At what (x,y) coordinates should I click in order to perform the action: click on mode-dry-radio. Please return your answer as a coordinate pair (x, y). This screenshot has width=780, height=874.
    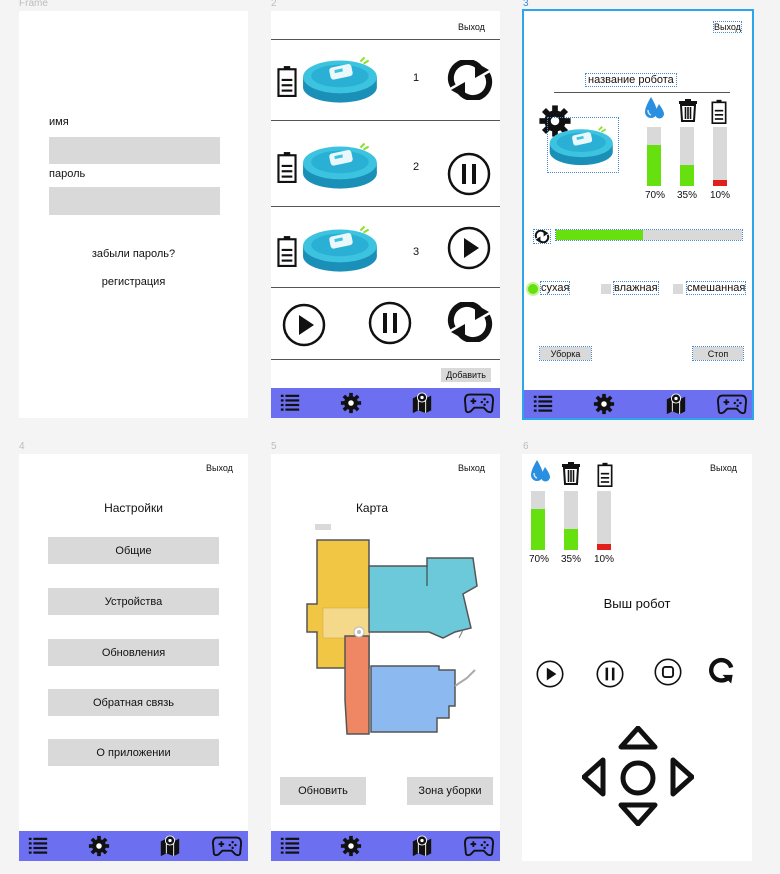
    Looking at the image, I should click on (533, 289).